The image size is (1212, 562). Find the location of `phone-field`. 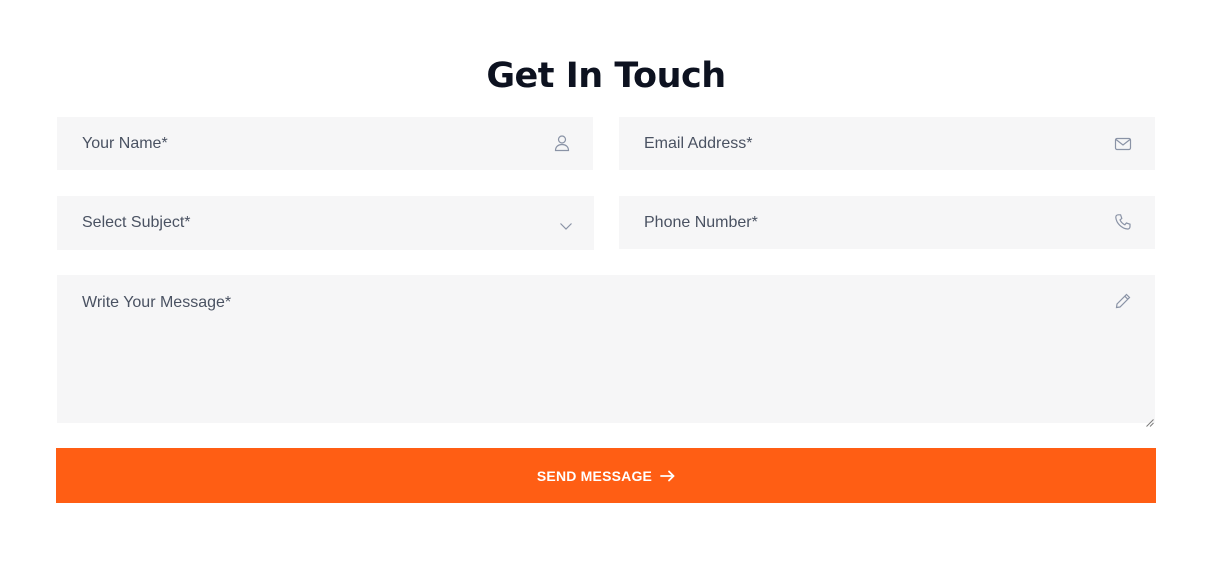

phone-field is located at coordinates (887, 222).